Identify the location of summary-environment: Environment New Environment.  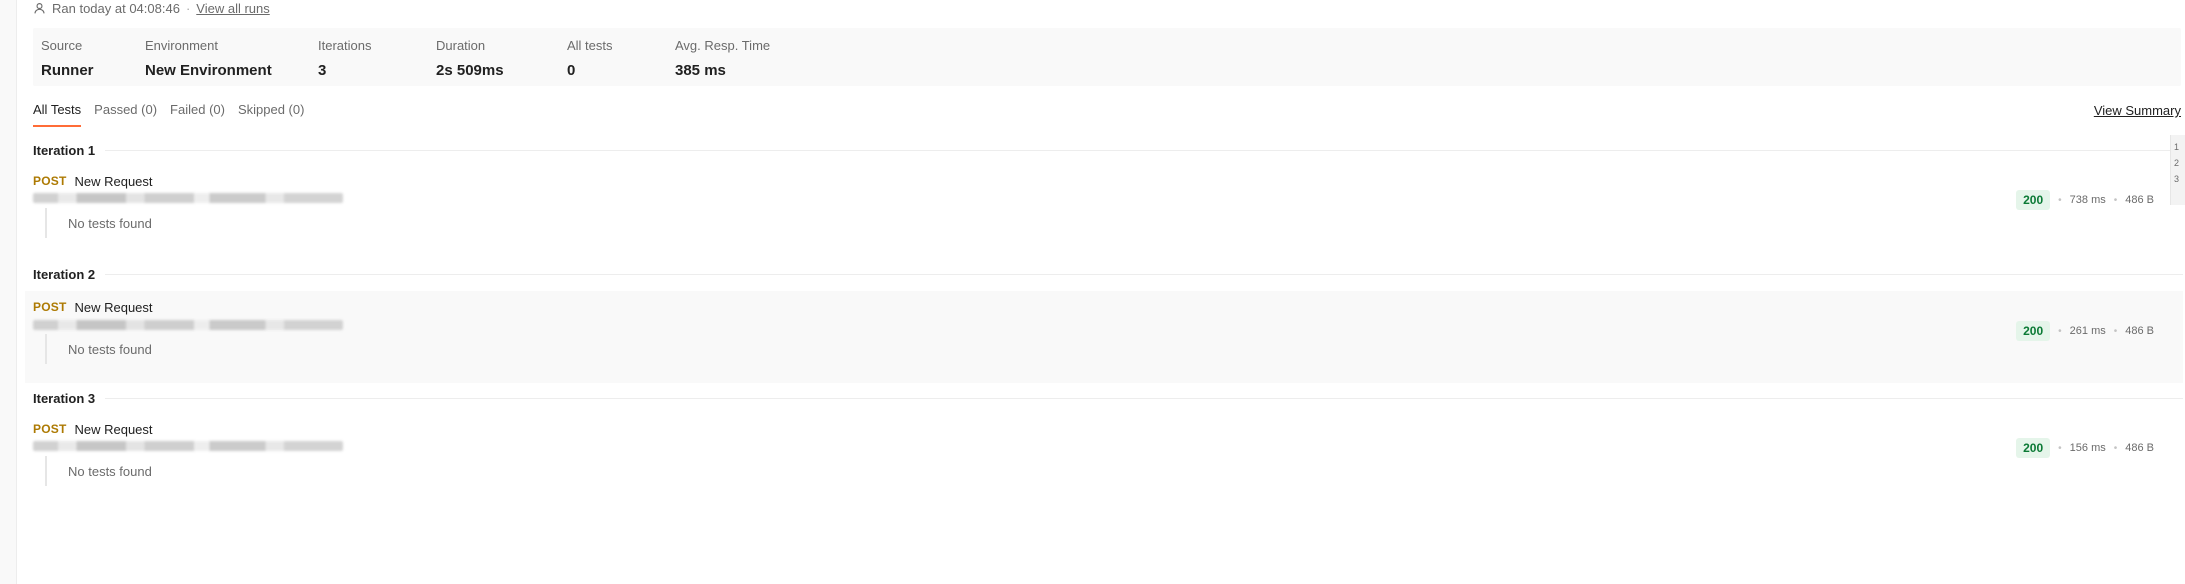
(208, 58).